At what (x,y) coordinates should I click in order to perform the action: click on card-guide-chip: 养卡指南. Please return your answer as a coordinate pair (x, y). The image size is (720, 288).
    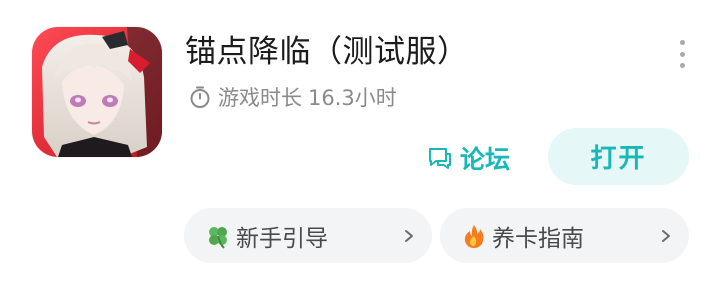
    Looking at the image, I should click on (564, 235).